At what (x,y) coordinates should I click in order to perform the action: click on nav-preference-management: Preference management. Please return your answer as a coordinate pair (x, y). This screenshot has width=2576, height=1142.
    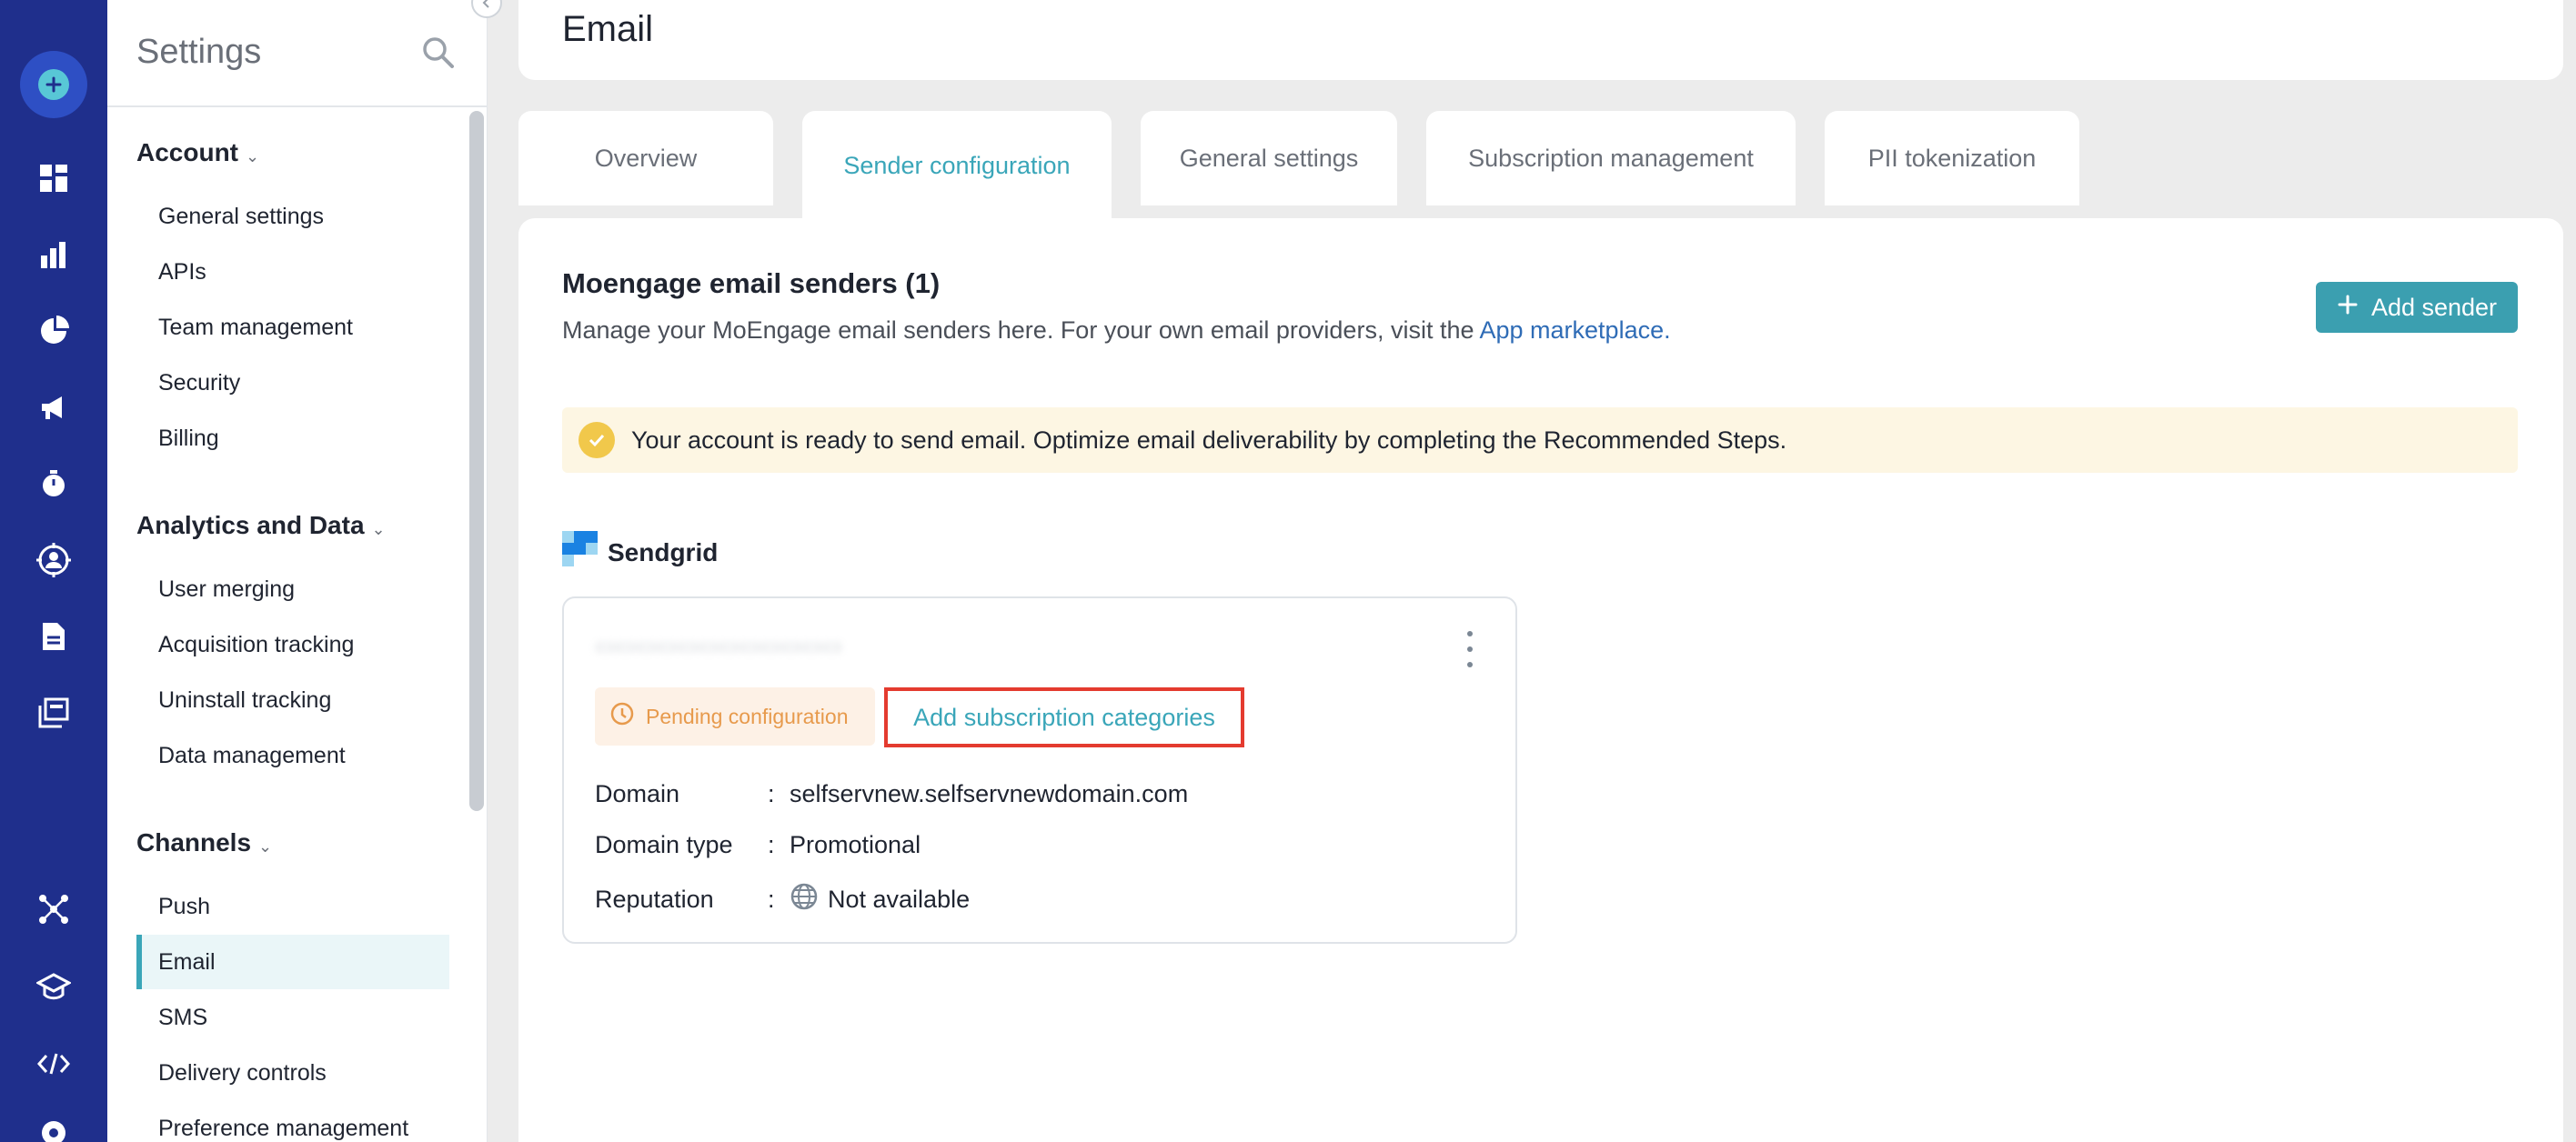
    Looking at the image, I should click on (292, 1121).